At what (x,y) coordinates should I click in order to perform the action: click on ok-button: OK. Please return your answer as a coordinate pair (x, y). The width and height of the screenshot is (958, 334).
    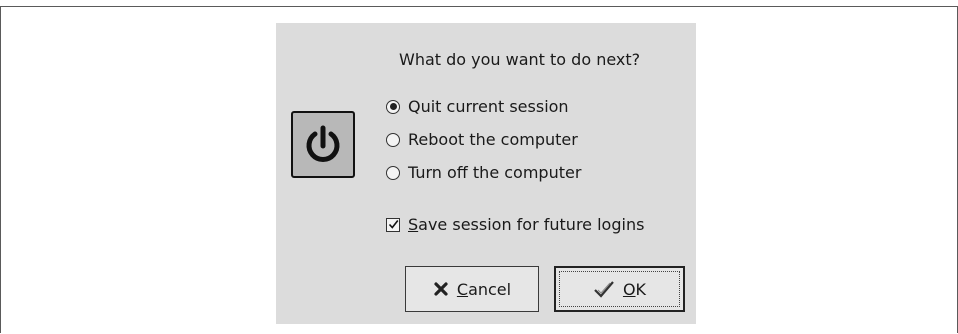
    Looking at the image, I should click on (619, 289).